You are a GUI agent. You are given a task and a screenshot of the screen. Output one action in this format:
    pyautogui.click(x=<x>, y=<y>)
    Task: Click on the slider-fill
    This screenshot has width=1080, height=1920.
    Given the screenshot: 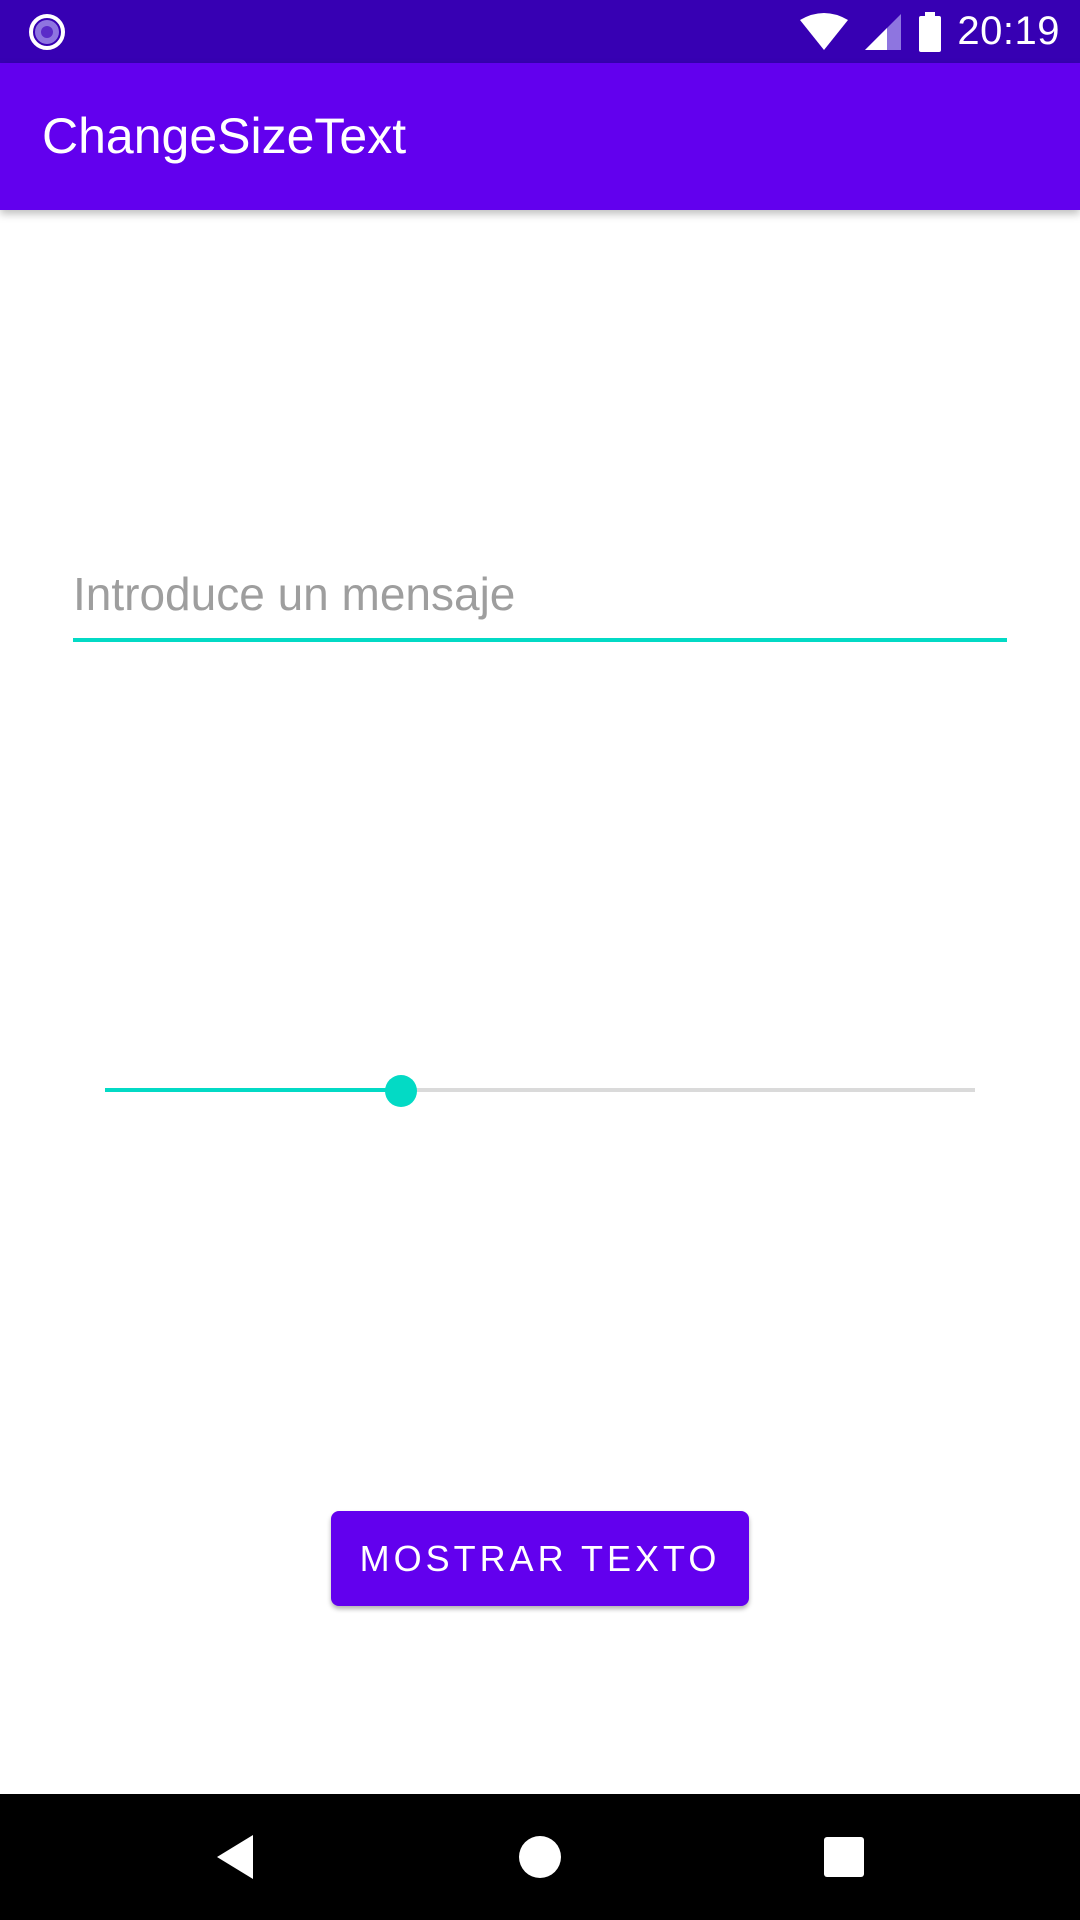 What is the action you would take?
    pyautogui.click(x=253, y=1090)
    